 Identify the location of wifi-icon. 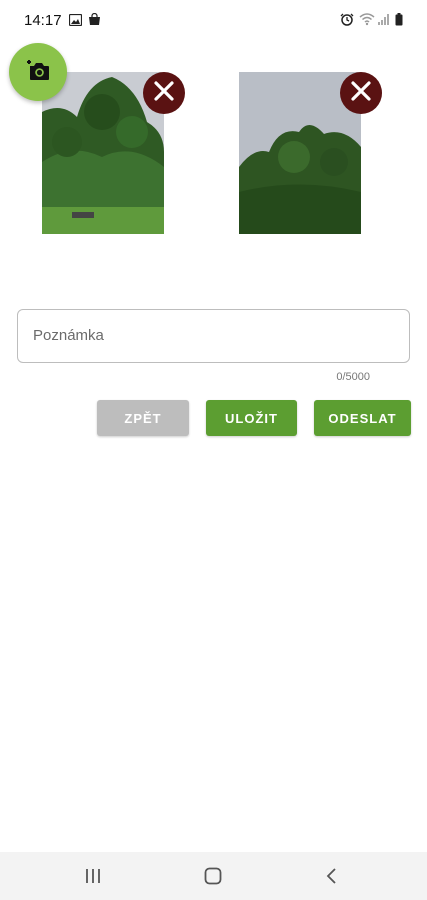
(367, 22).